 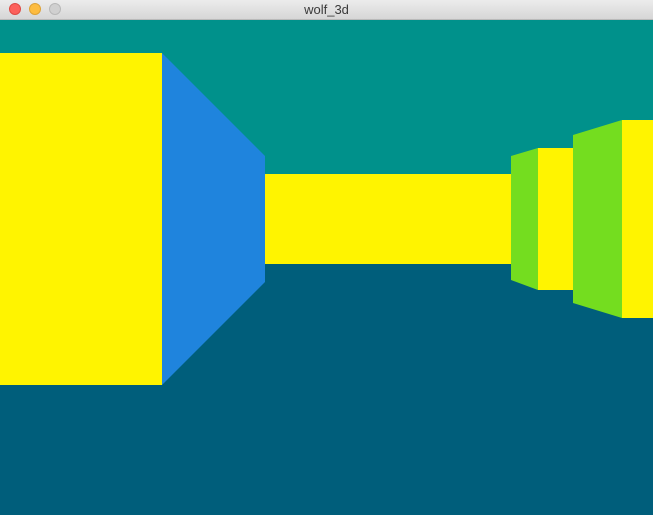 What do you see at coordinates (388, 219) in the screenshot?
I see `wall-center-far` at bounding box center [388, 219].